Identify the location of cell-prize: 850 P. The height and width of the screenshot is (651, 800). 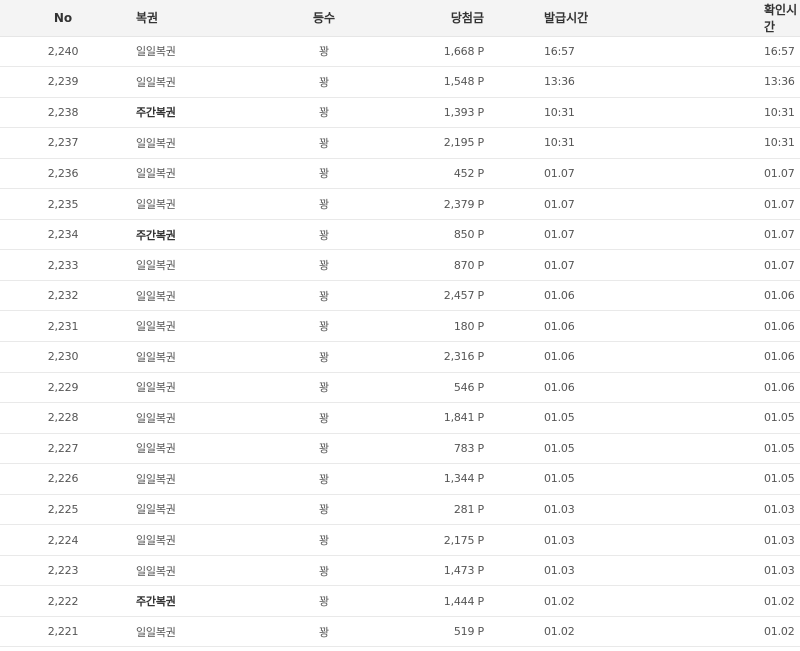
(431, 235).